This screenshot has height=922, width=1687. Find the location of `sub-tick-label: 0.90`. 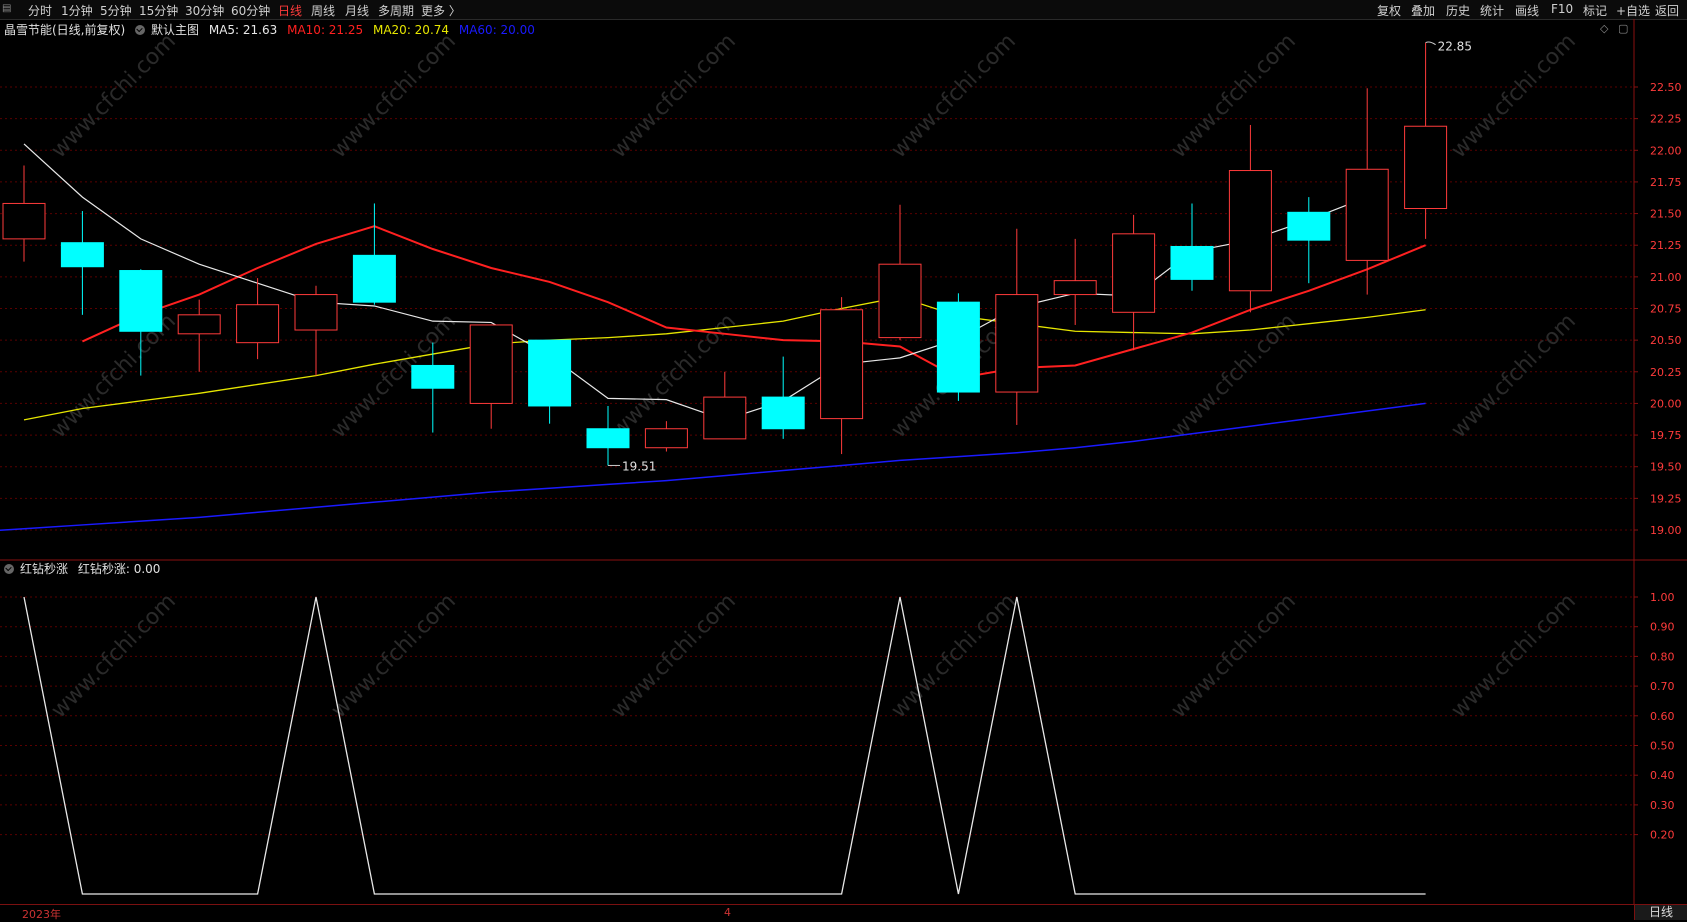

sub-tick-label: 0.90 is located at coordinates (1662, 627).